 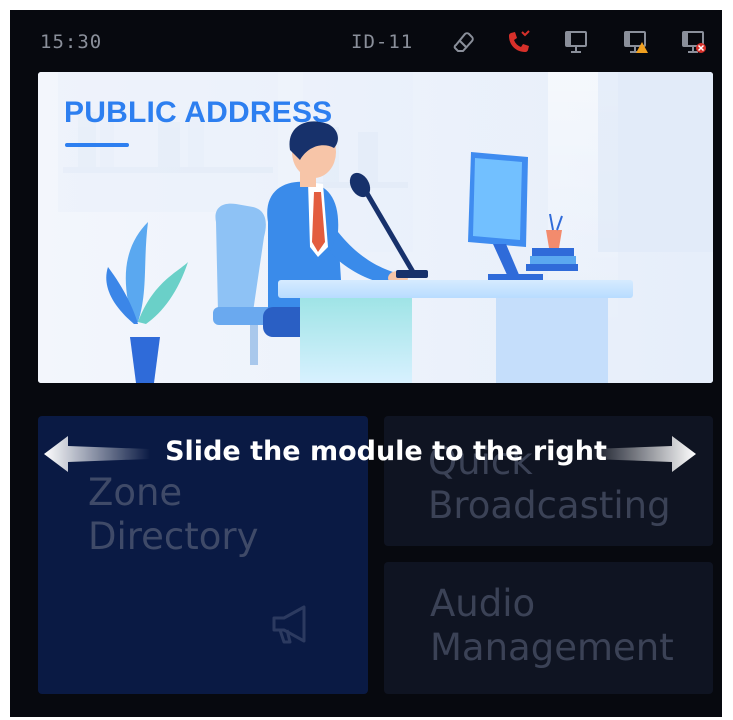 I want to click on audio-management-module: Audio Management, so click(x=548, y=628).